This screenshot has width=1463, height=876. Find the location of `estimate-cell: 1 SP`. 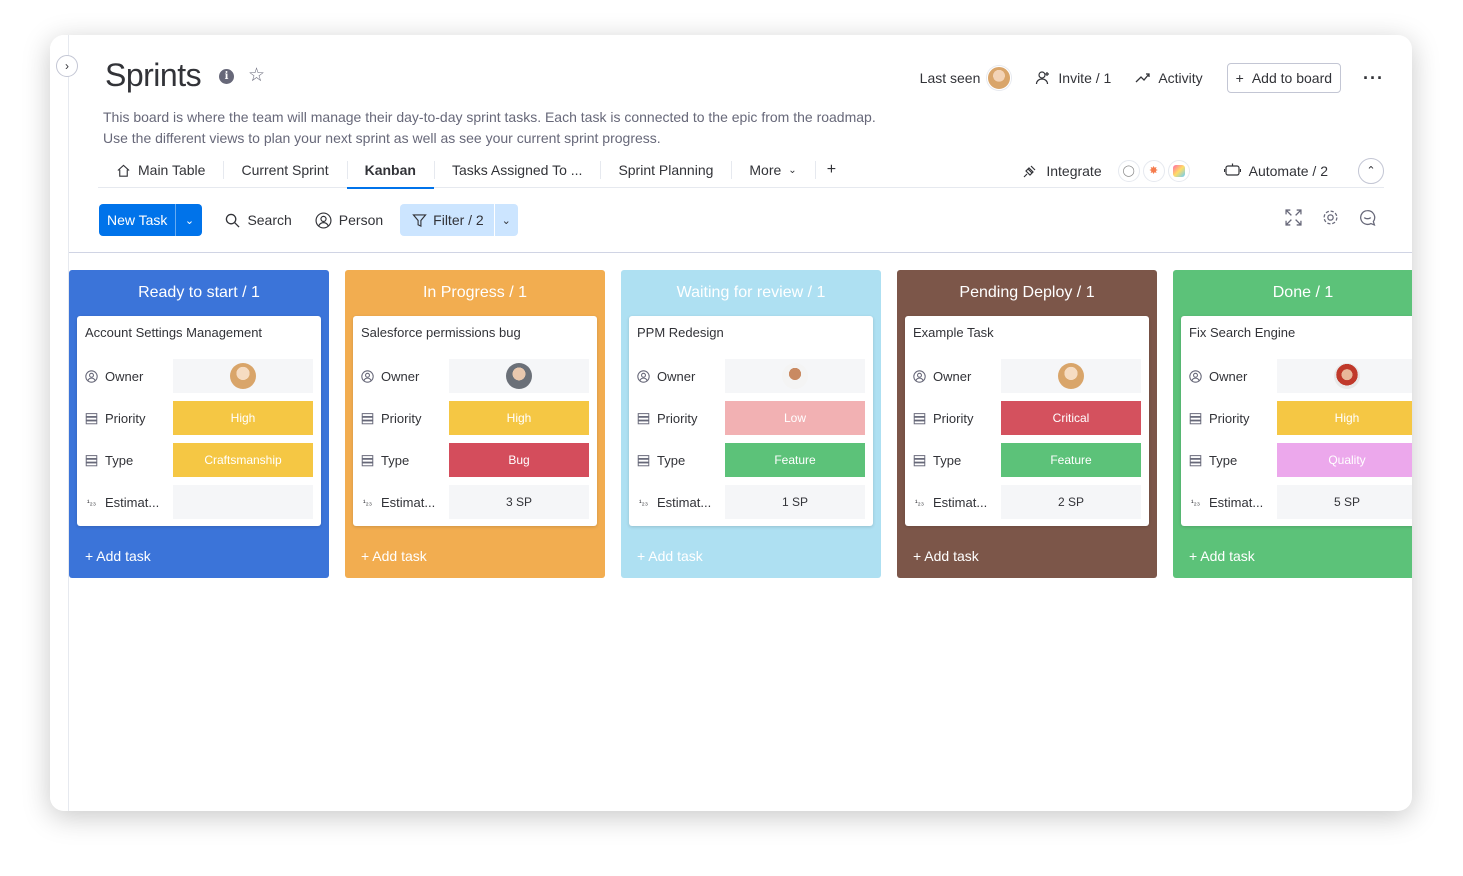

estimate-cell: 1 SP is located at coordinates (795, 502).